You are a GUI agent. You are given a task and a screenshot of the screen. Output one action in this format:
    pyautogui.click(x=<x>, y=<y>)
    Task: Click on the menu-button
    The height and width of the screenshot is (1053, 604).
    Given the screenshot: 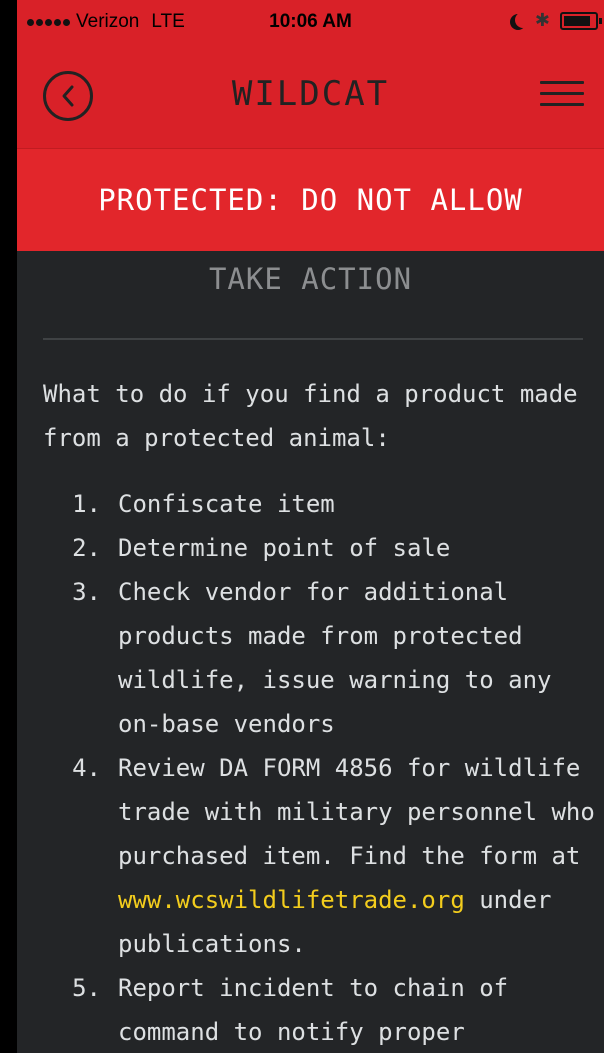 What is the action you would take?
    pyautogui.click(x=562, y=95)
    